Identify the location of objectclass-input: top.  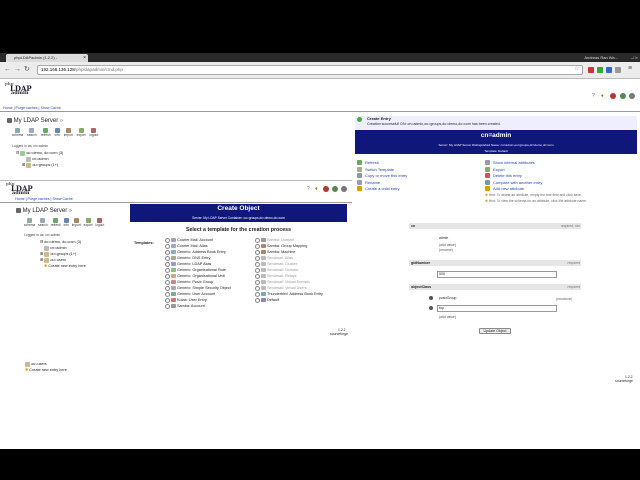
(497, 308).